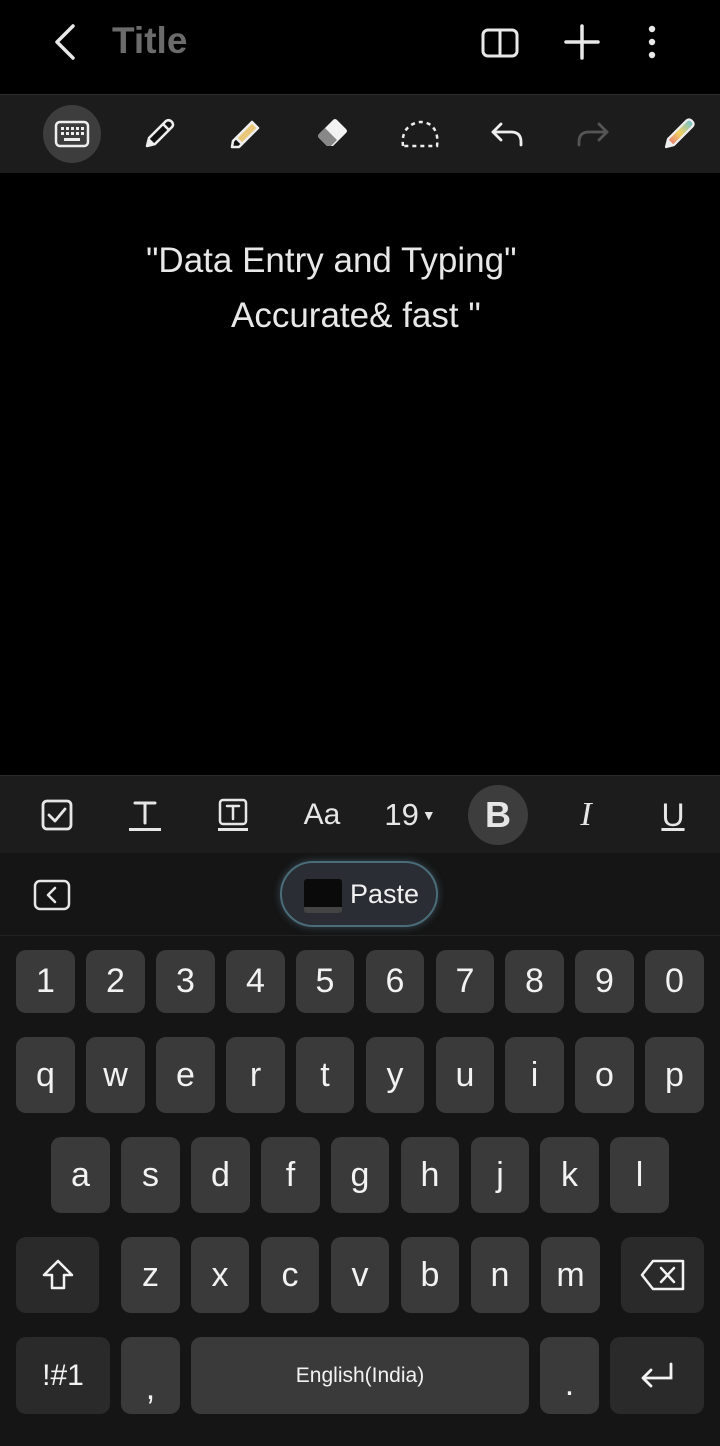 The height and width of the screenshot is (1446, 720). I want to click on key-v: v, so click(360, 1275).